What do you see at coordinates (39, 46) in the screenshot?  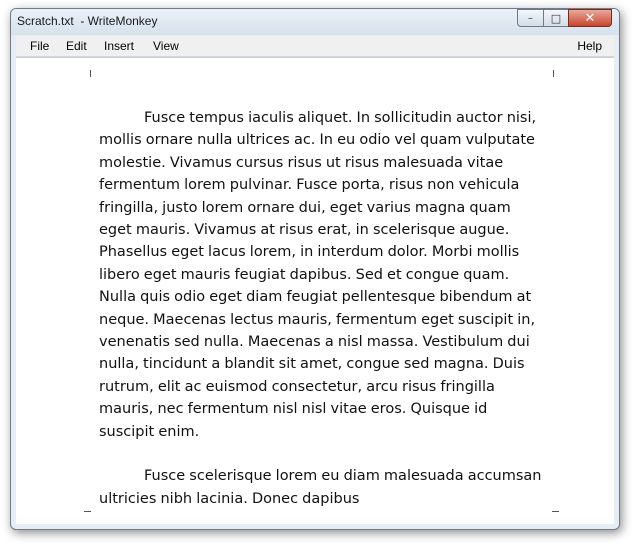 I see `menu-file: File` at bounding box center [39, 46].